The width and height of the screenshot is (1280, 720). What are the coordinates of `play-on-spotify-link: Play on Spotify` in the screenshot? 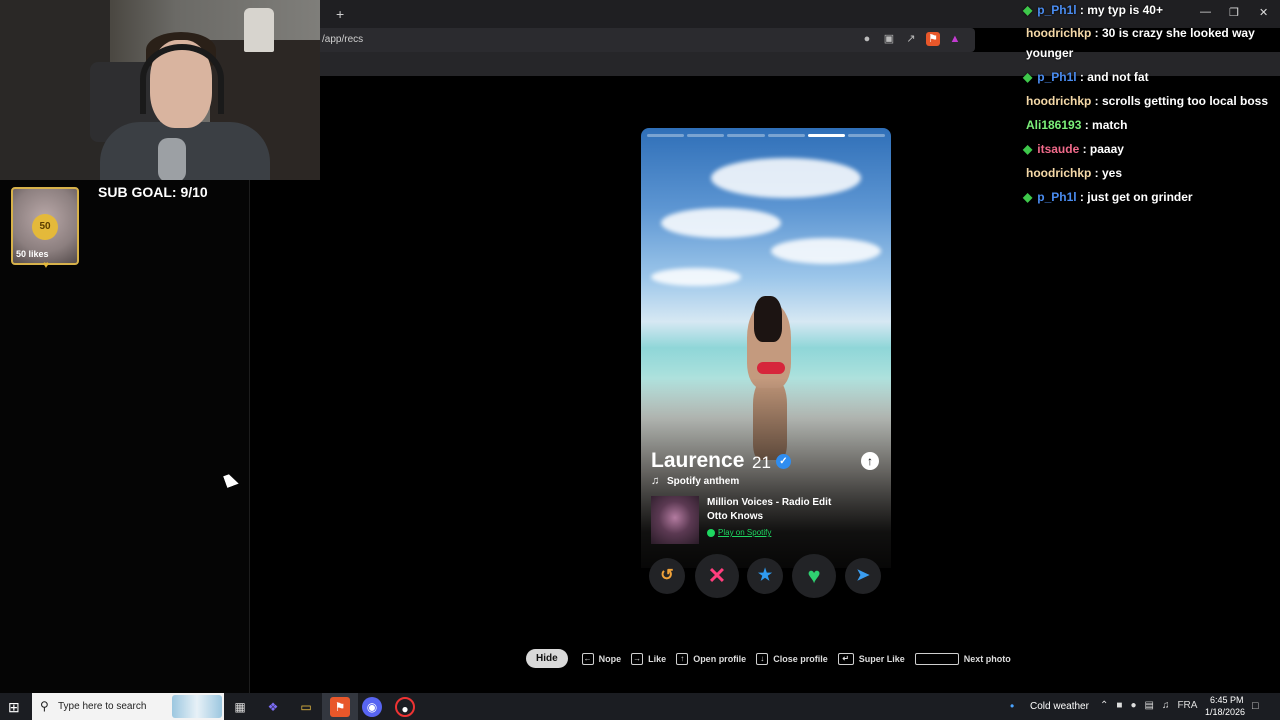 It's located at (744, 532).